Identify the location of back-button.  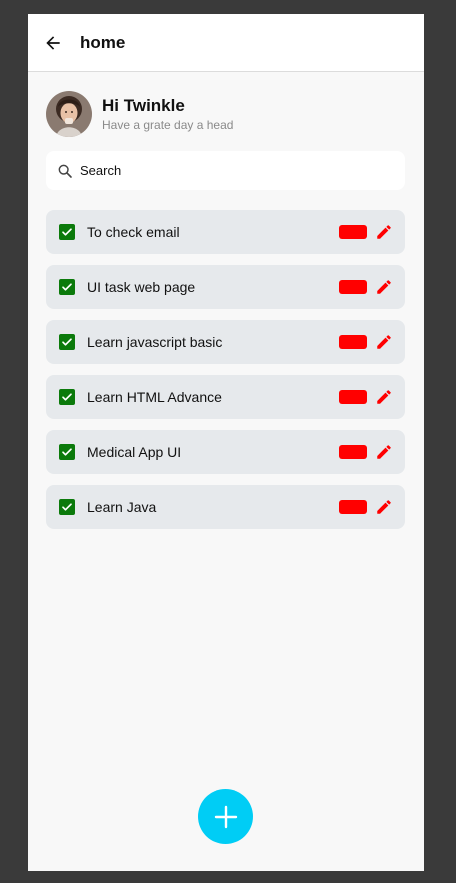
(53, 43).